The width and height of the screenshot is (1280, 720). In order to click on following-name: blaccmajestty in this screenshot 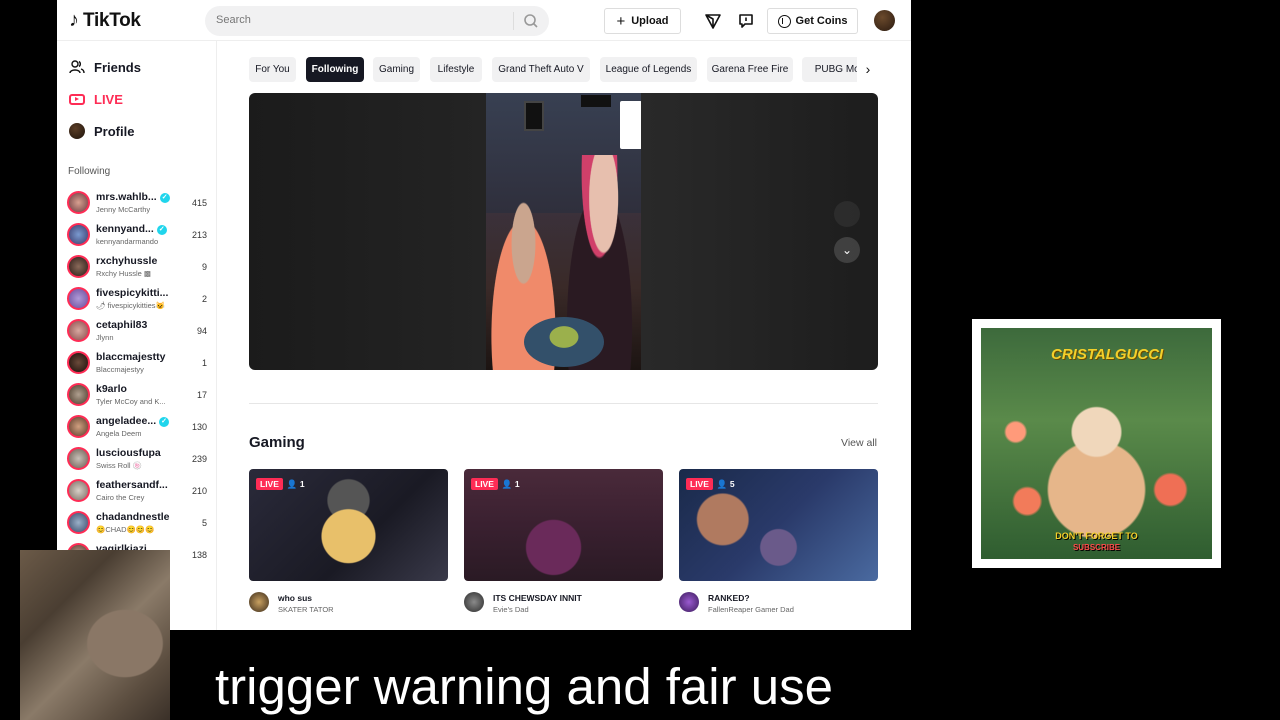, I will do `click(131, 357)`.